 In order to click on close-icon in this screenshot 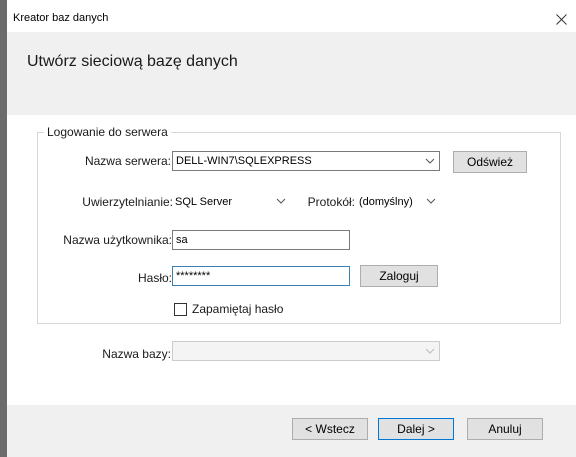, I will do `click(561, 19)`.